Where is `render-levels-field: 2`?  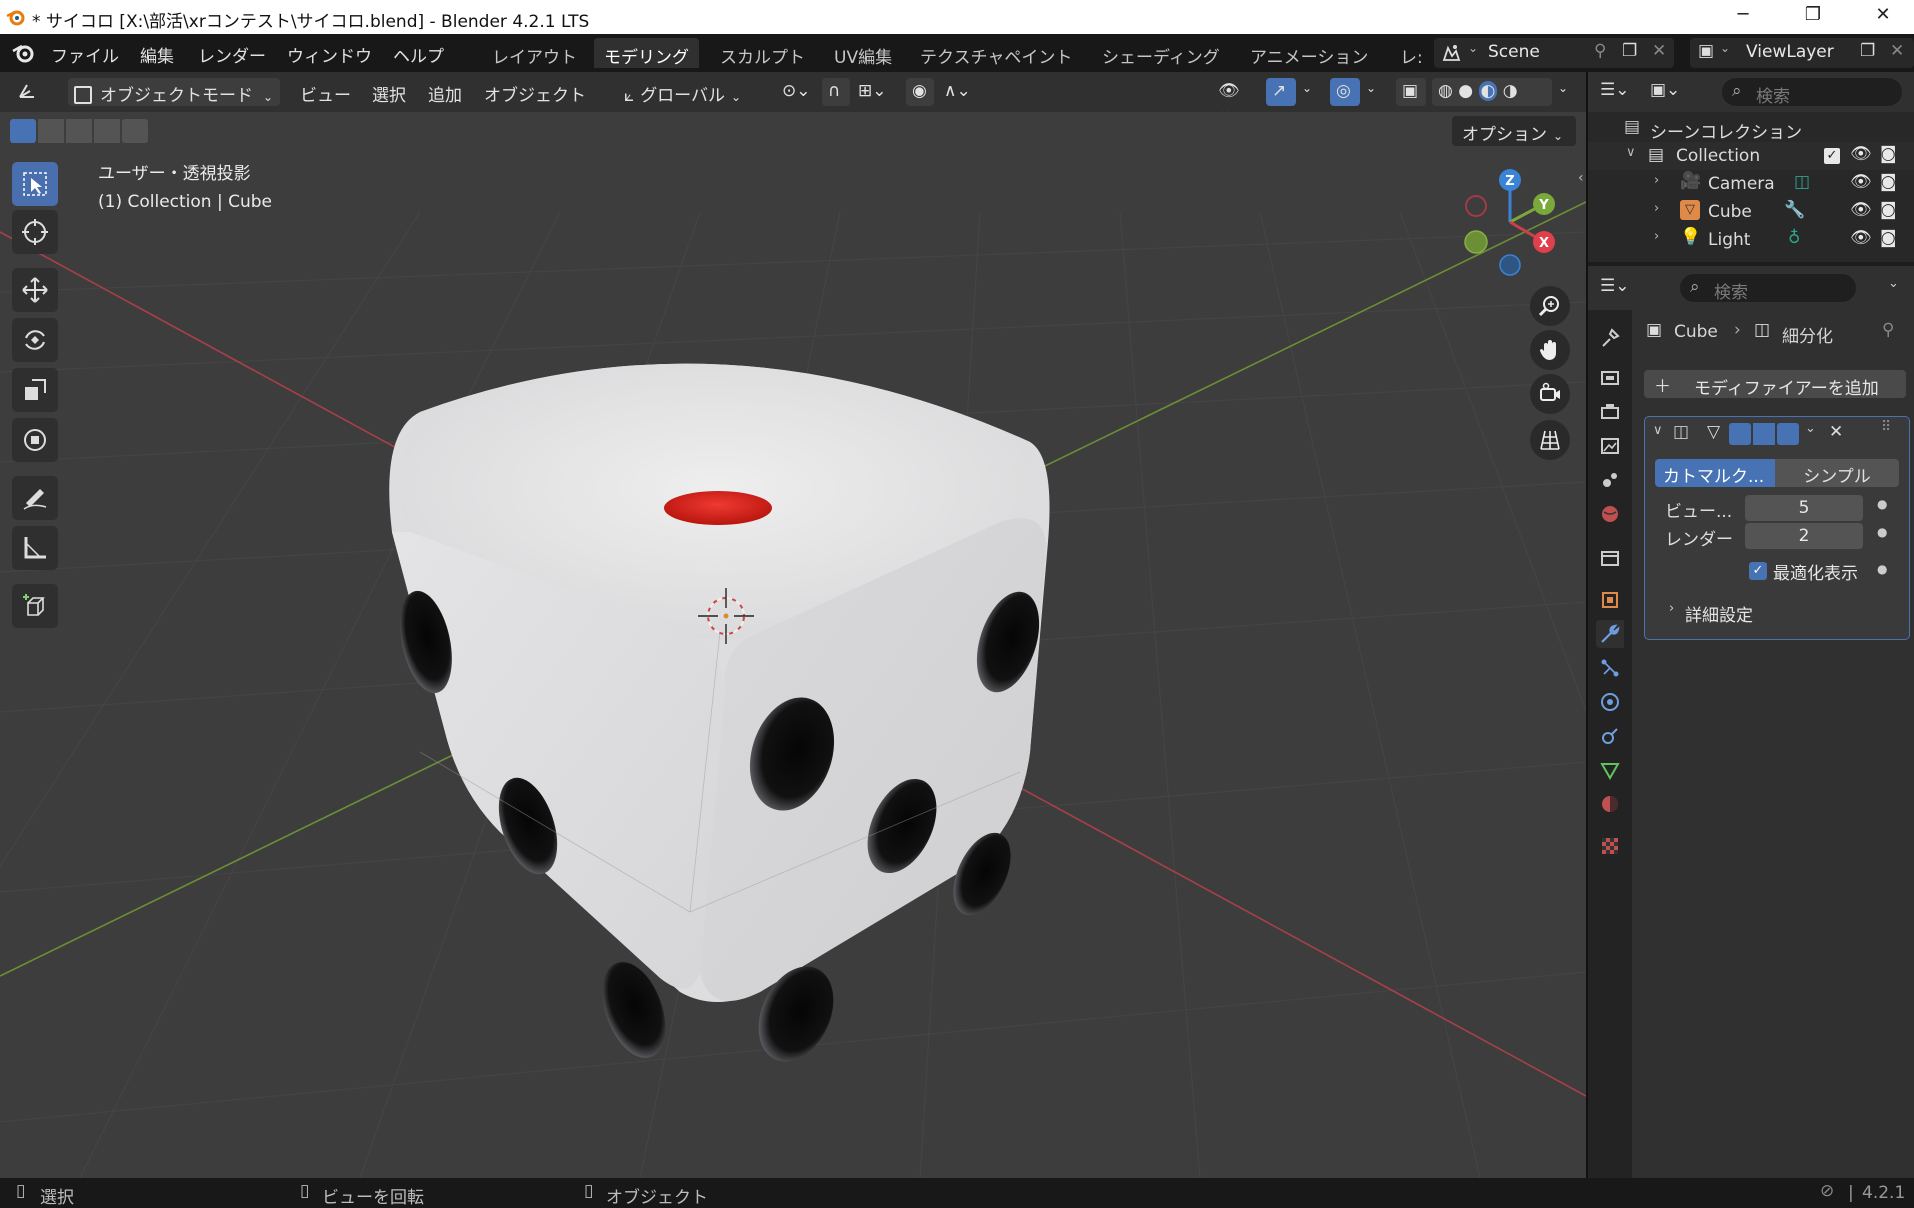
render-levels-field: 2 is located at coordinates (1804, 536).